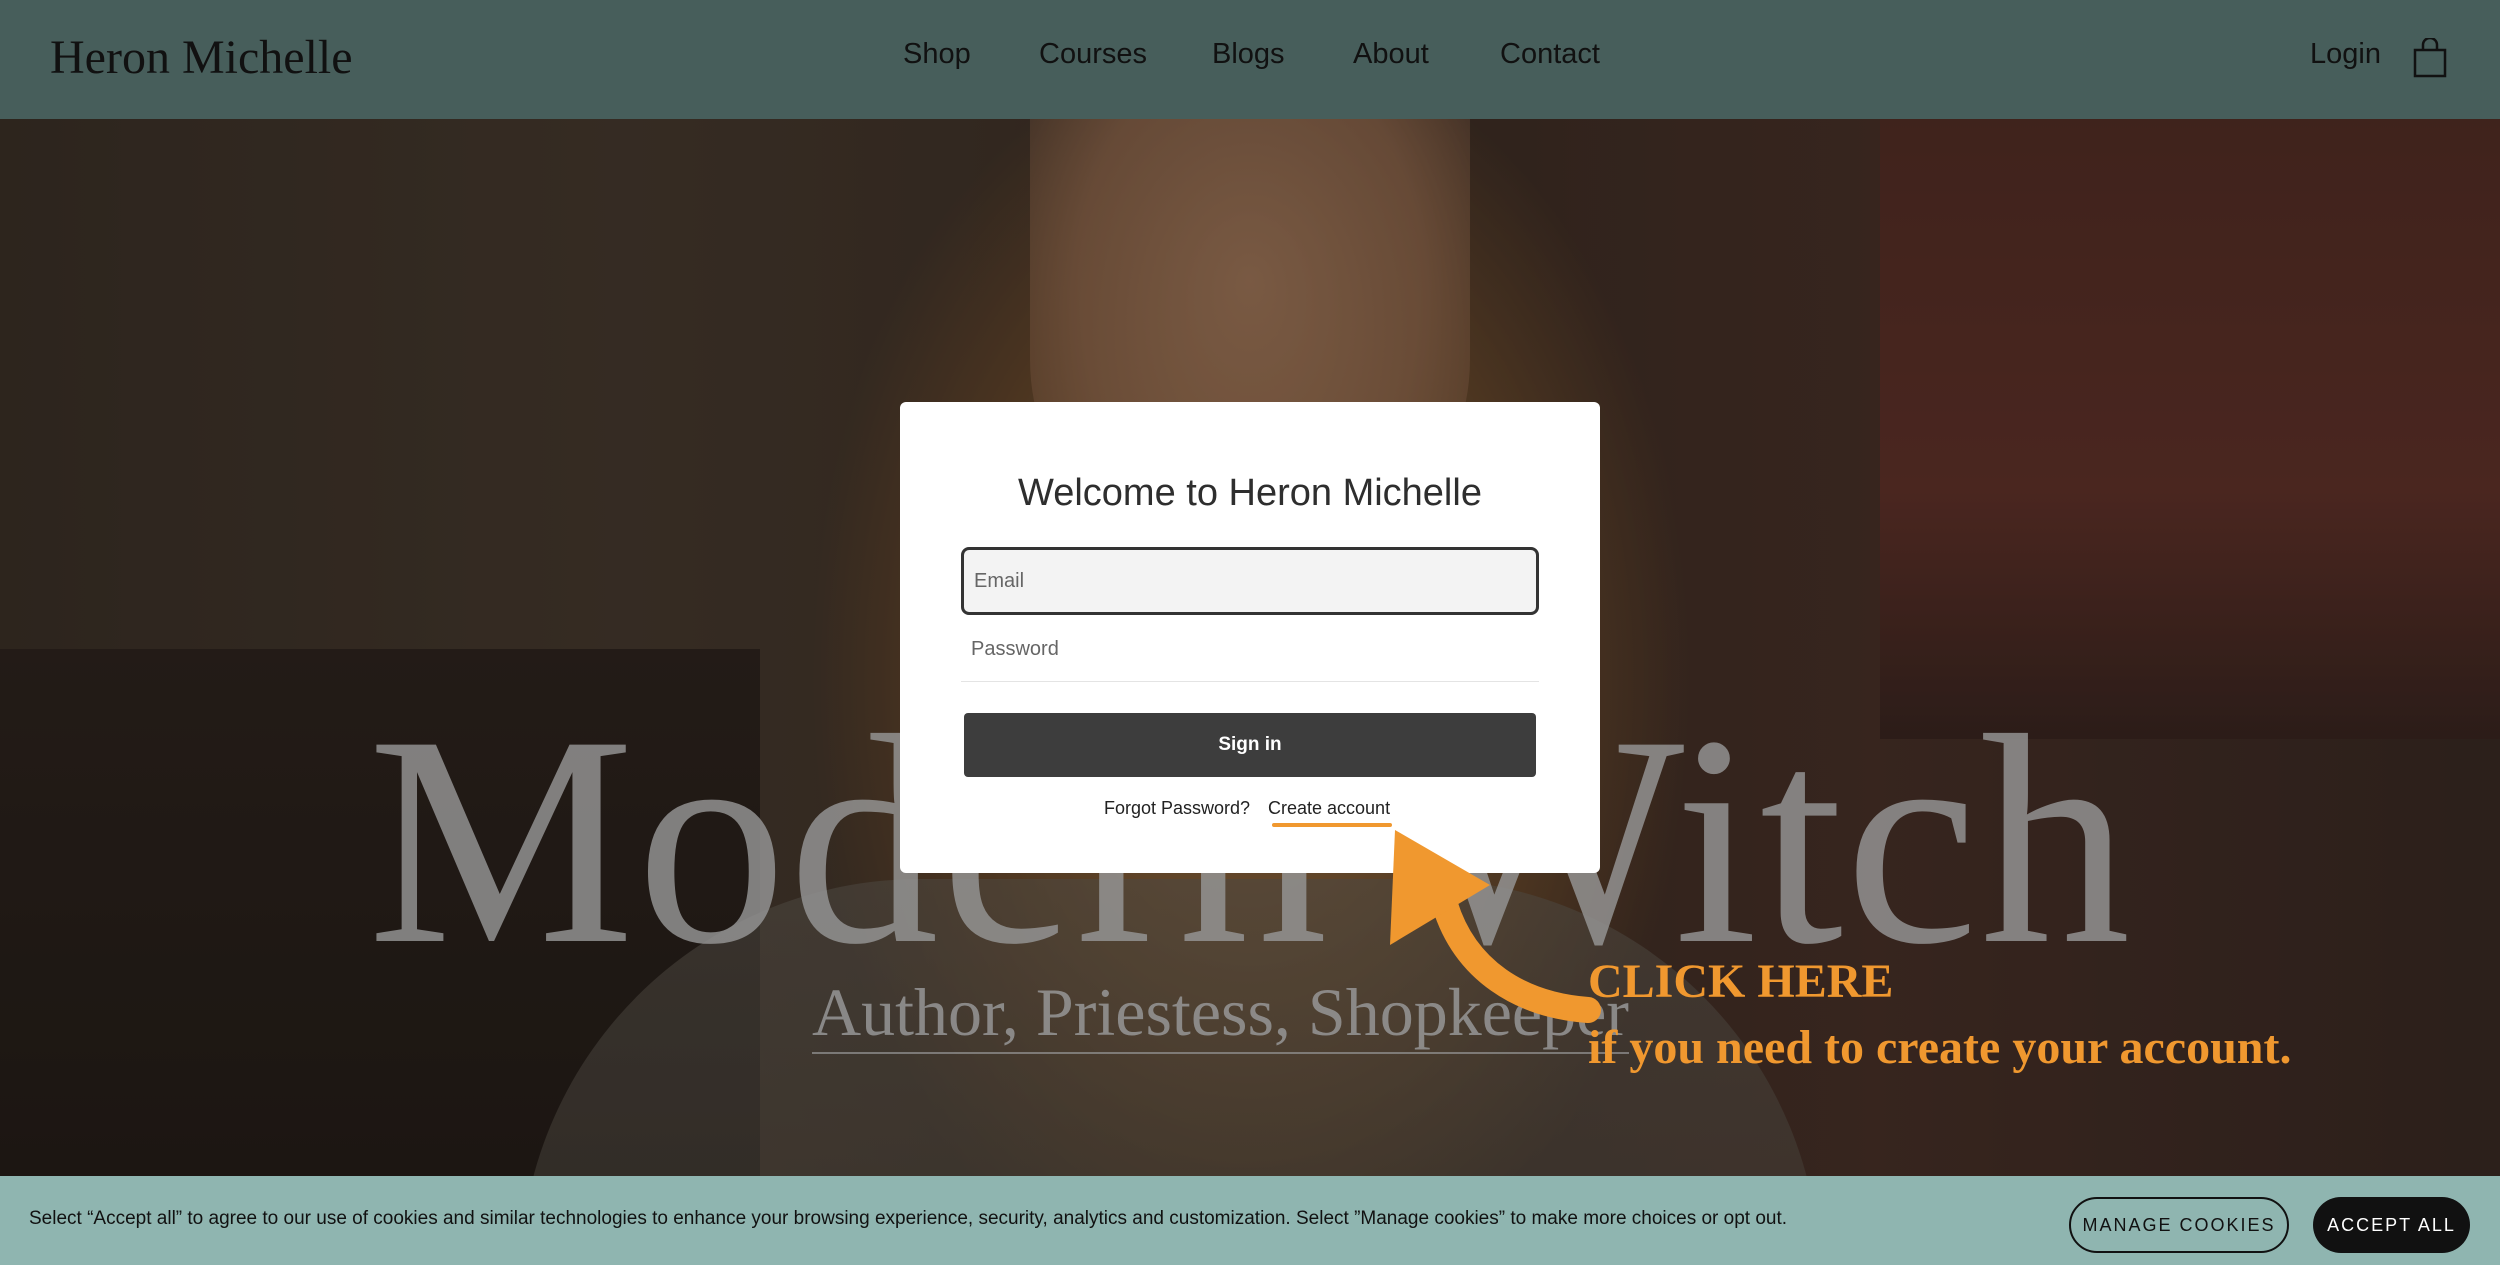  I want to click on nav-courses: Courses, so click(1093, 54).